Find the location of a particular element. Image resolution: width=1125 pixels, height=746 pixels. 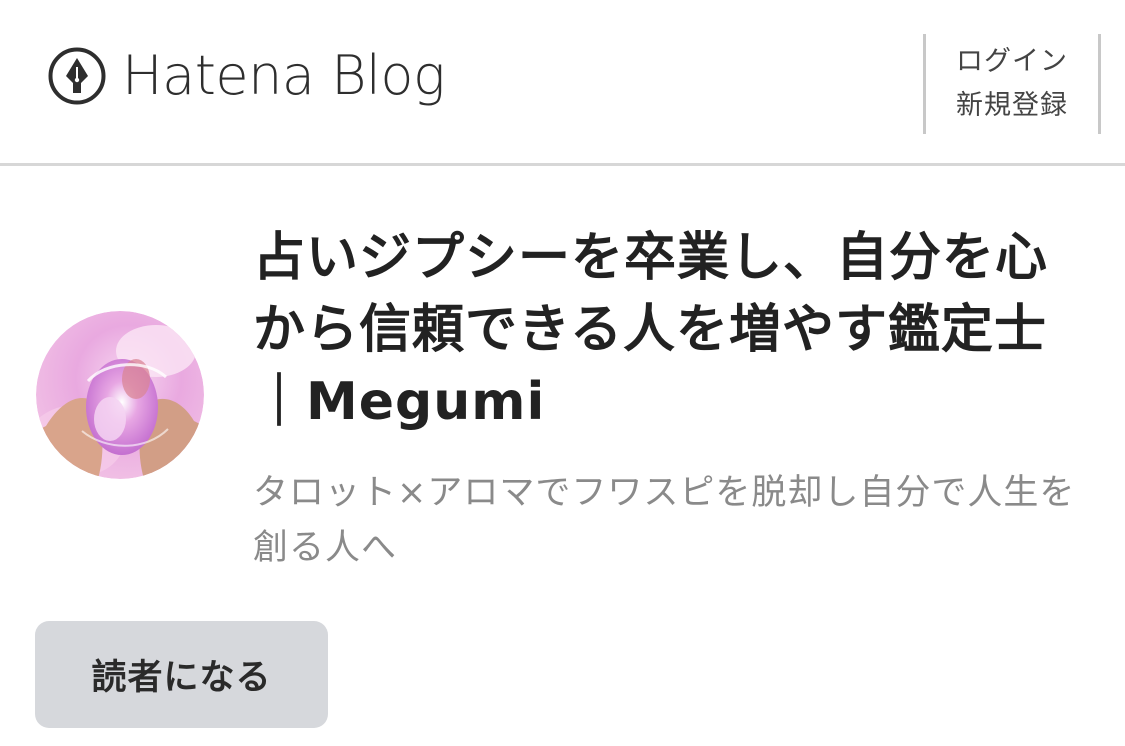

logo-wordmark: Hatena Blog is located at coordinates (283, 75).